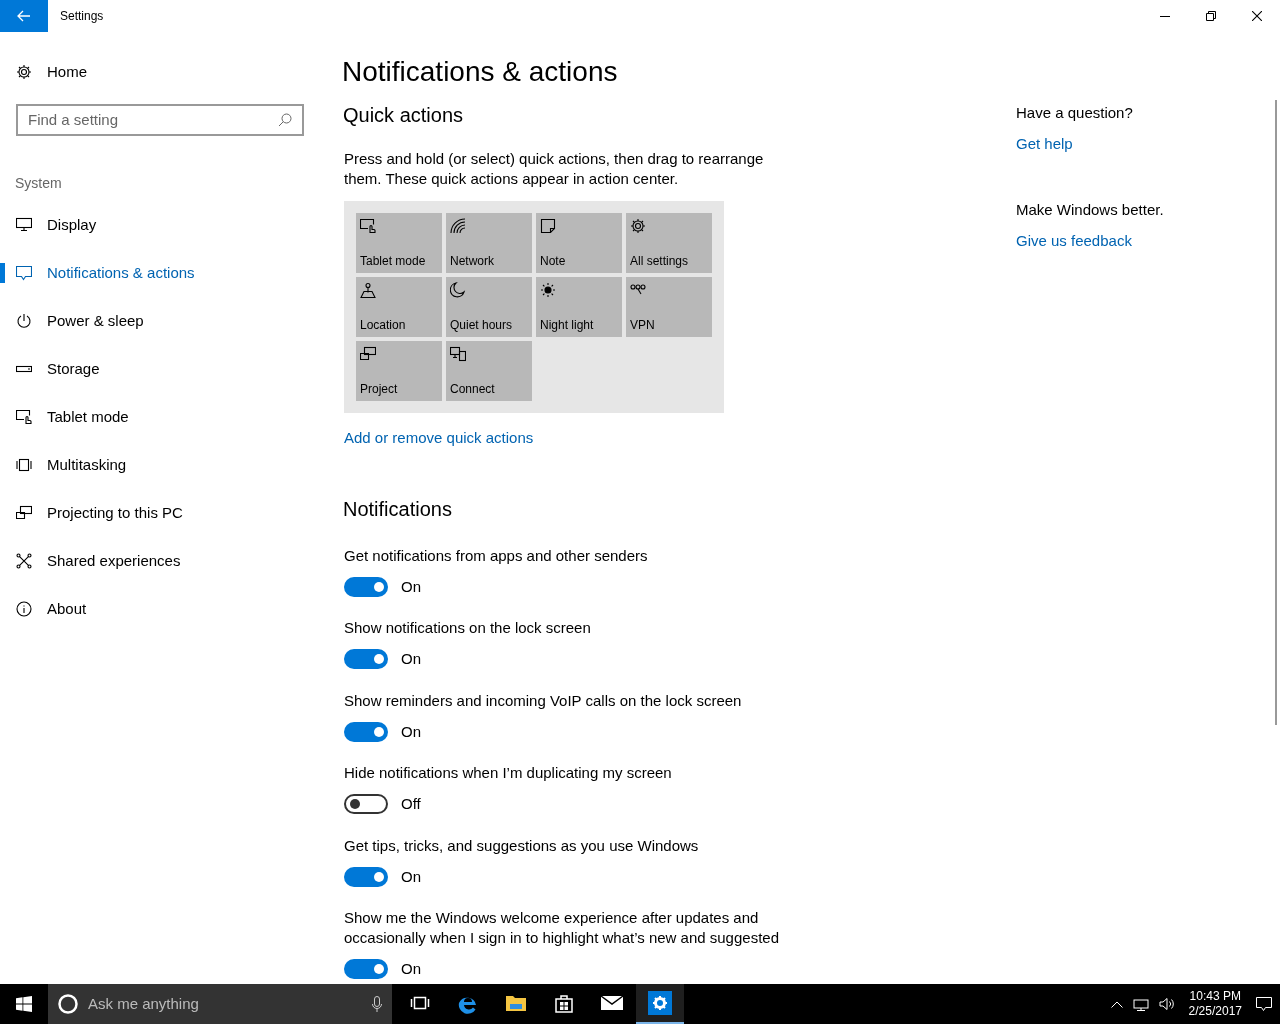  I want to click on search-input: Find a setting, so click(153, 120).